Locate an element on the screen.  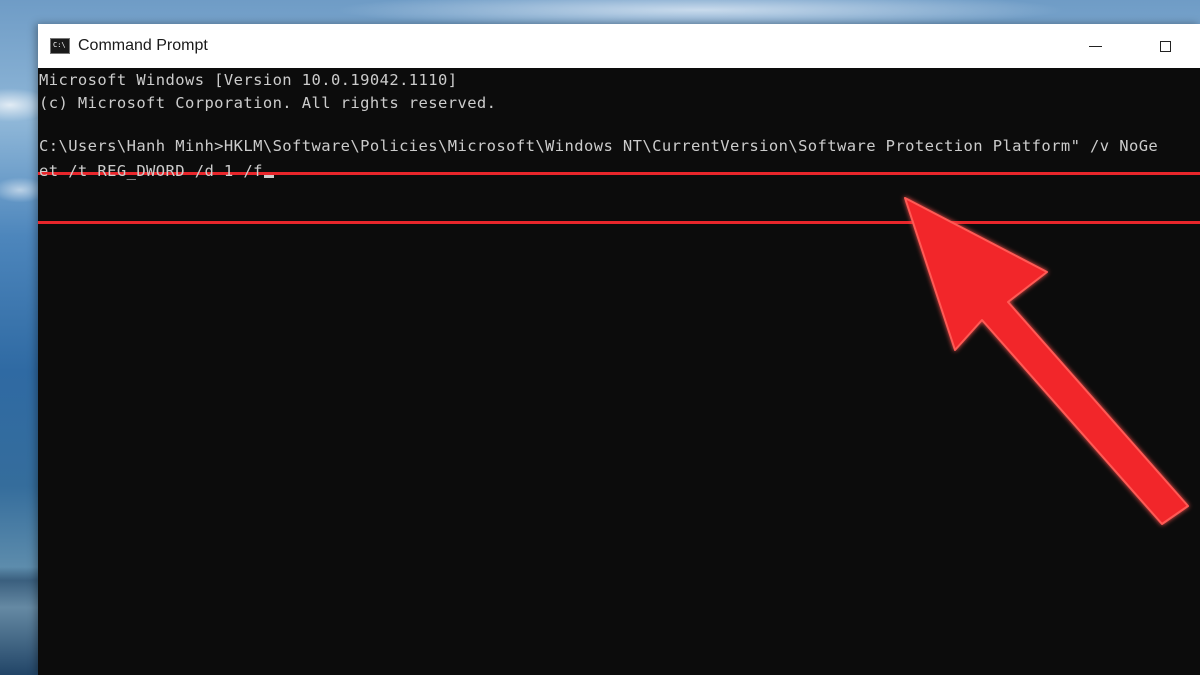
window-title: Command Prompt is located at coordinates (143, 45).